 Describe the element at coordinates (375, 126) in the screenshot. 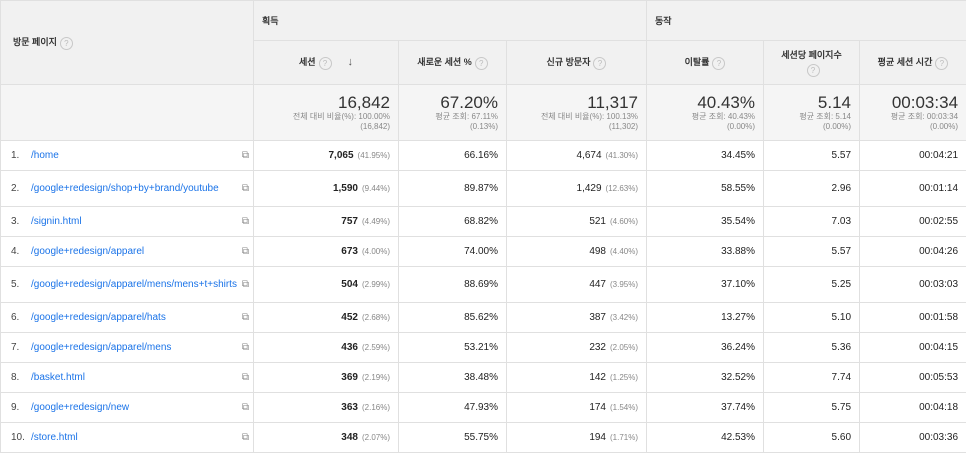

I see `totals-sub: (16,842)` at that location.